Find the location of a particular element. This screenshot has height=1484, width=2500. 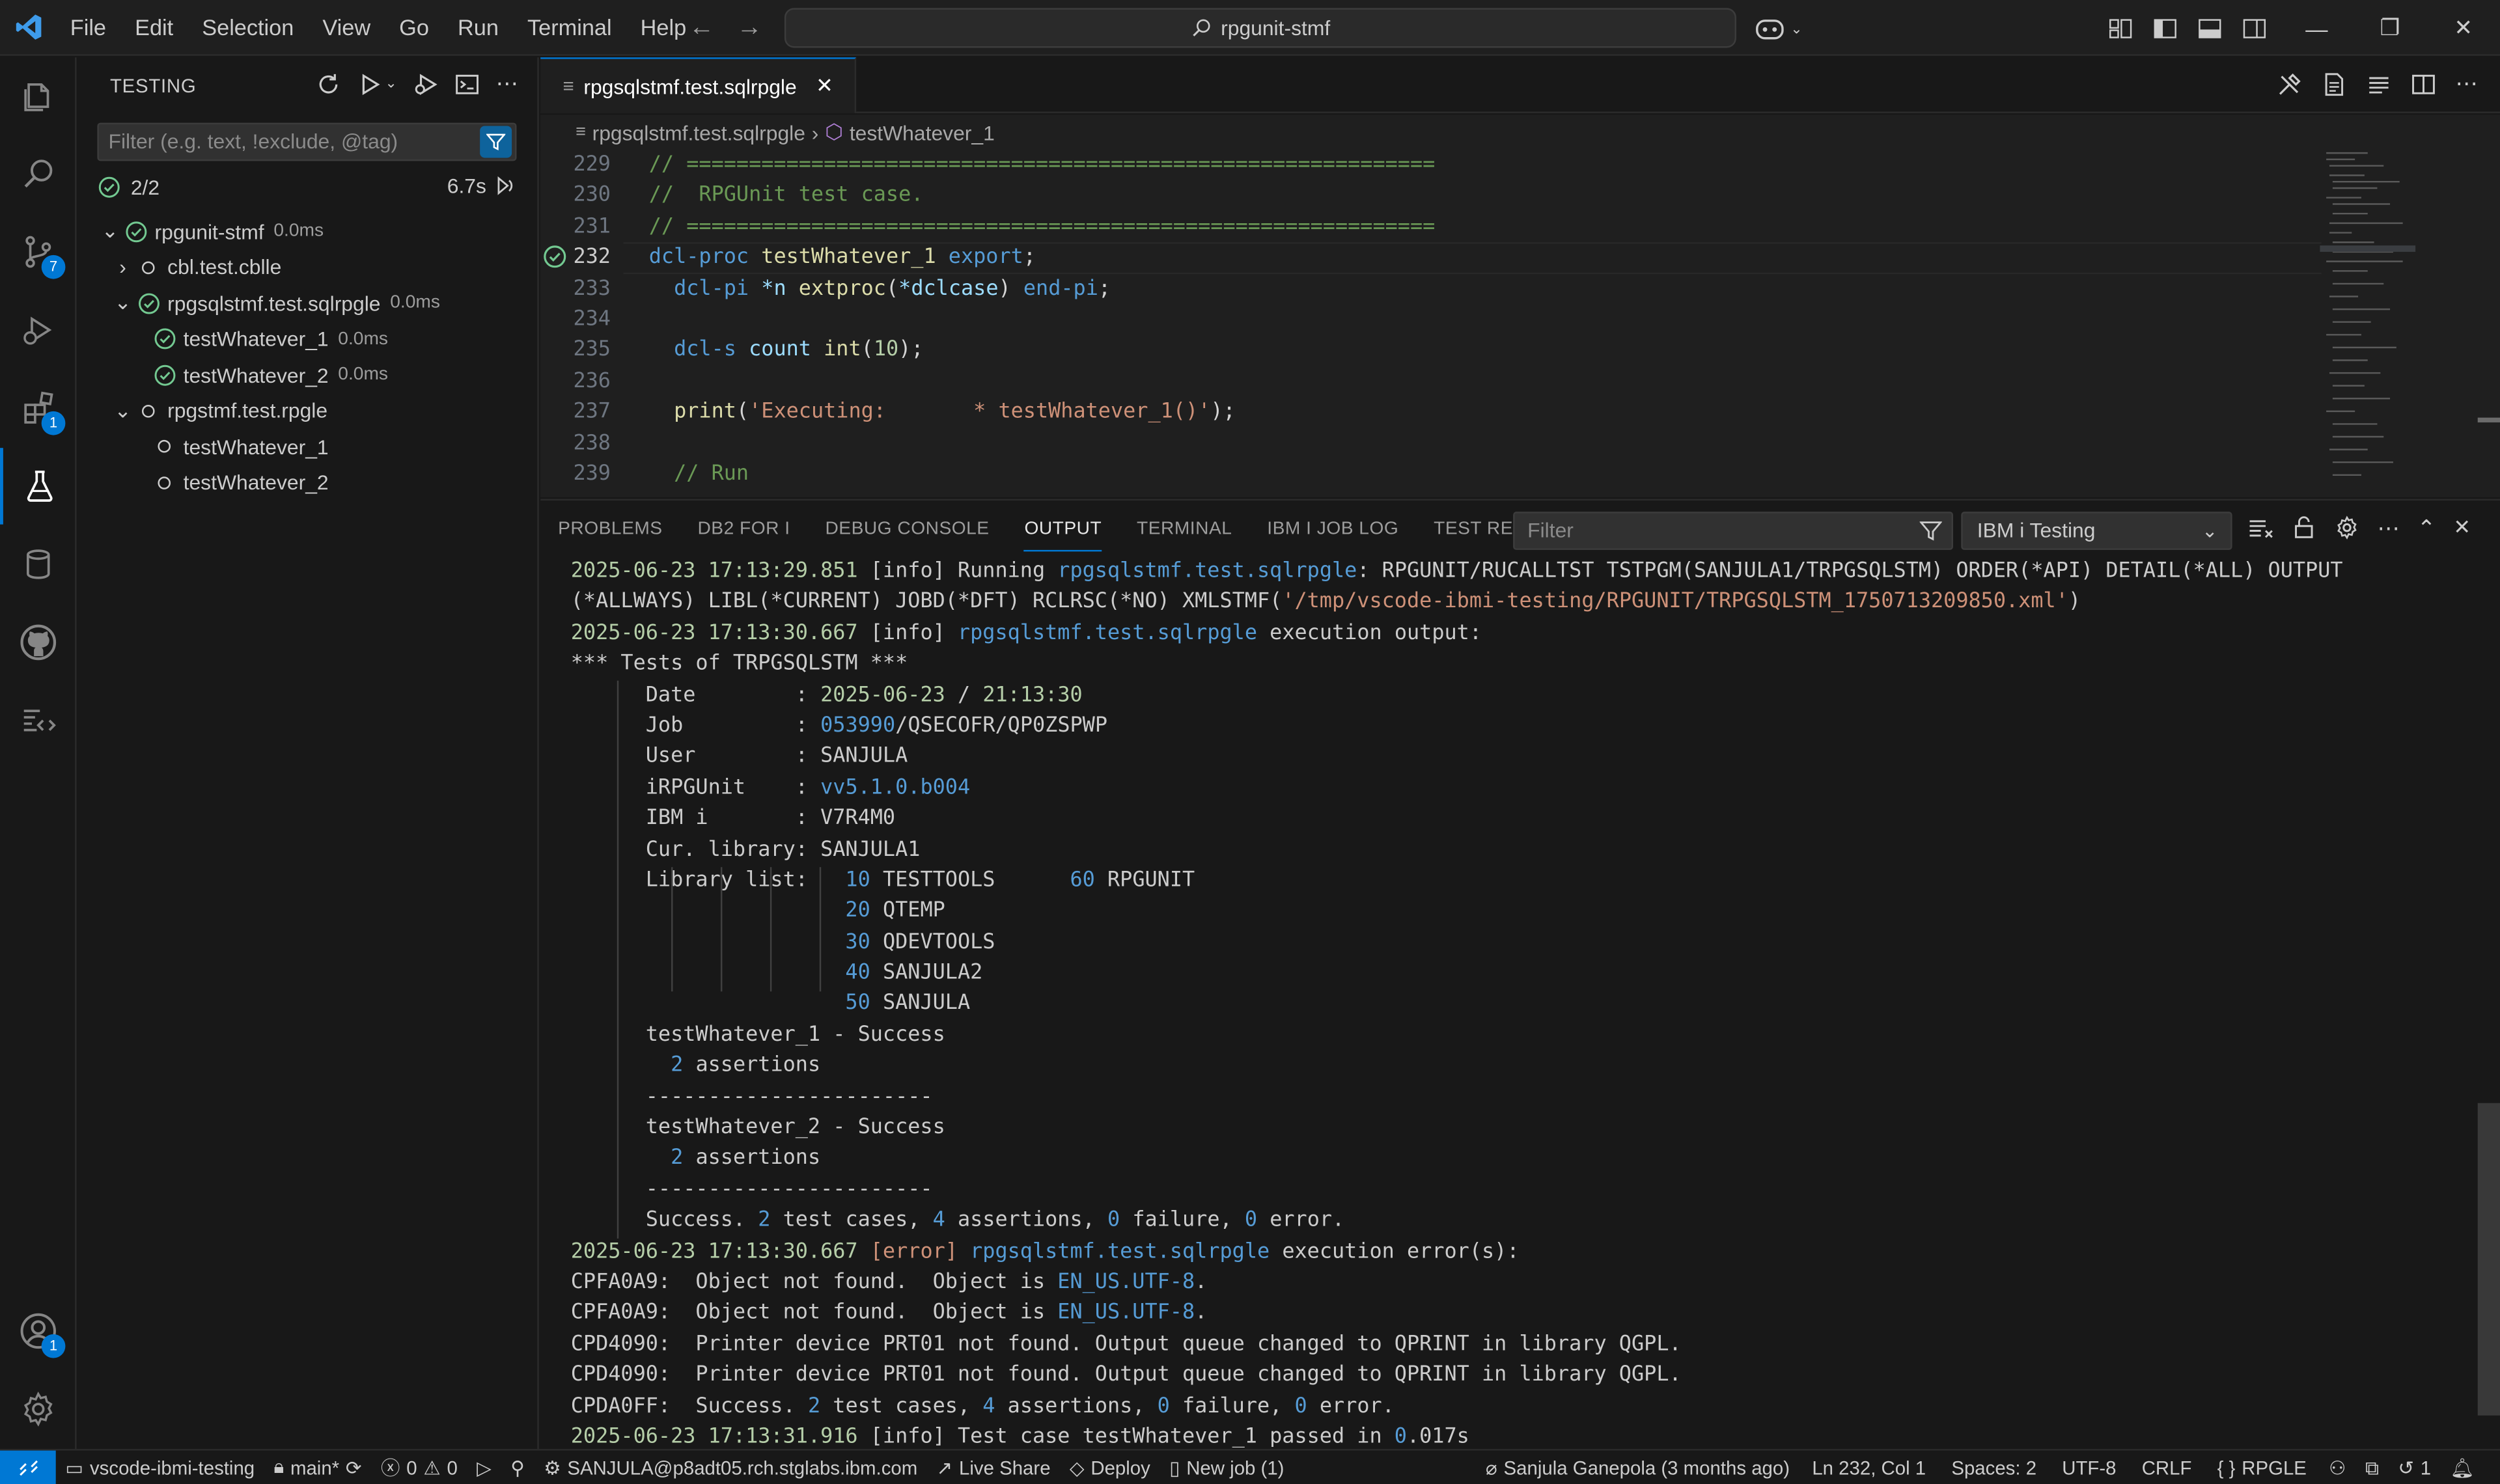

ports-icon: ⧉ is located at coordinates (2371, 1468).